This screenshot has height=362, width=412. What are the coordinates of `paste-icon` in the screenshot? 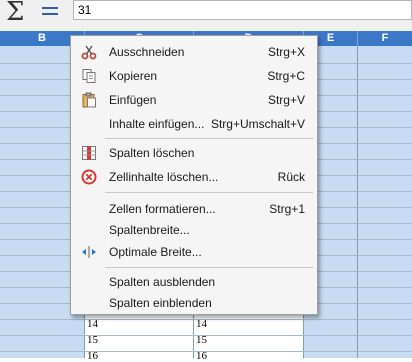 It's located at (89, 100).